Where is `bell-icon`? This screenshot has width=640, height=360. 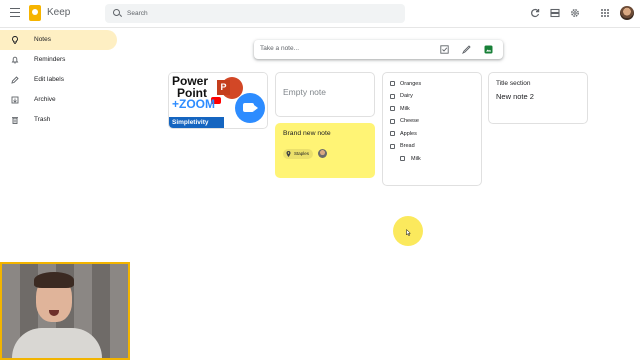
bell-icon is located at coordinates (15, 60).